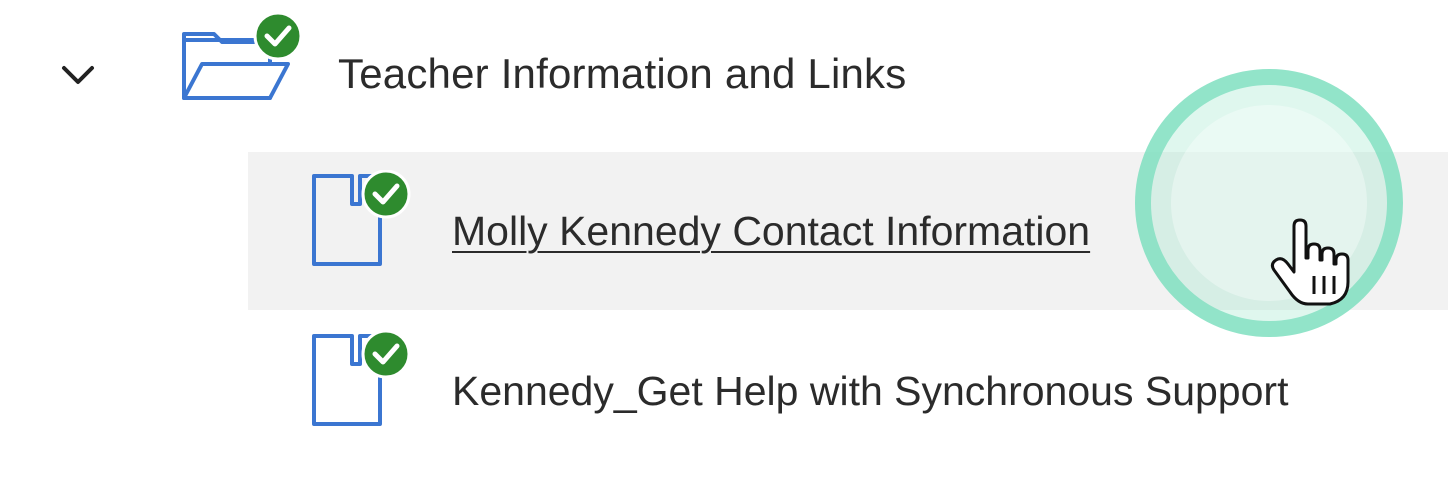  I want to click on chevron-down-icon, so click(78, 76).